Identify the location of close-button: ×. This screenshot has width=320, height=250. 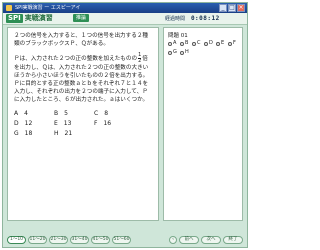
(241, 8).